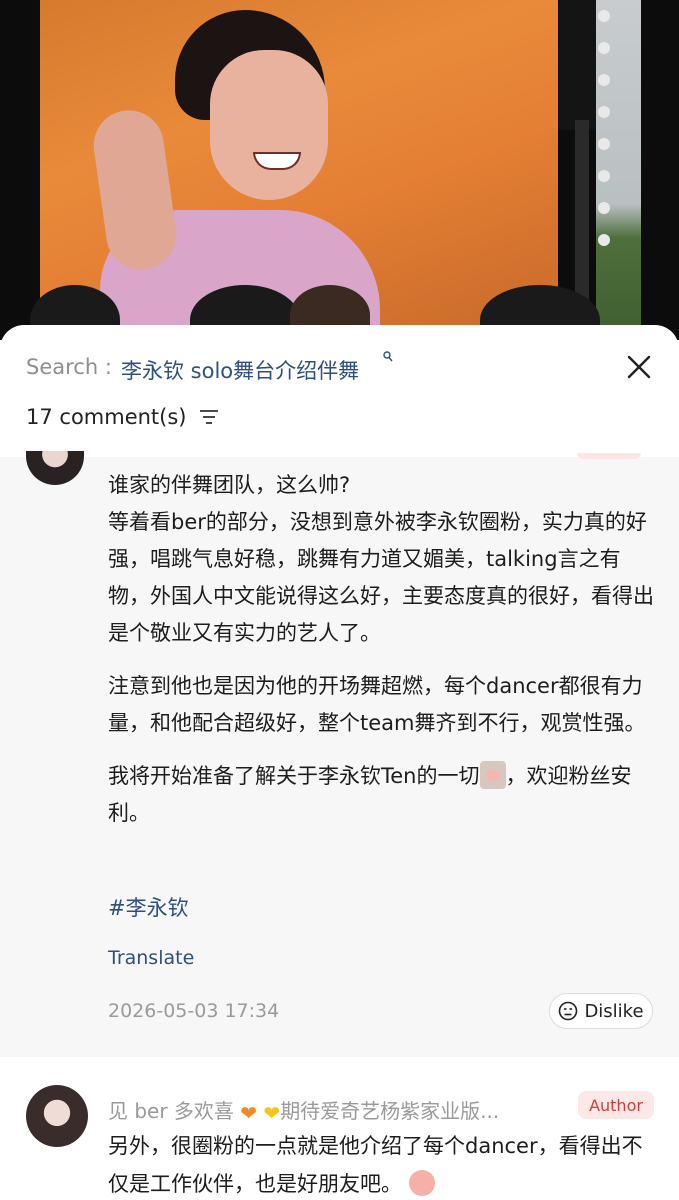  What do you see at coordinates (269, 125) in the screenshot?
I see `performer-face` at bounding box center [269, 125].